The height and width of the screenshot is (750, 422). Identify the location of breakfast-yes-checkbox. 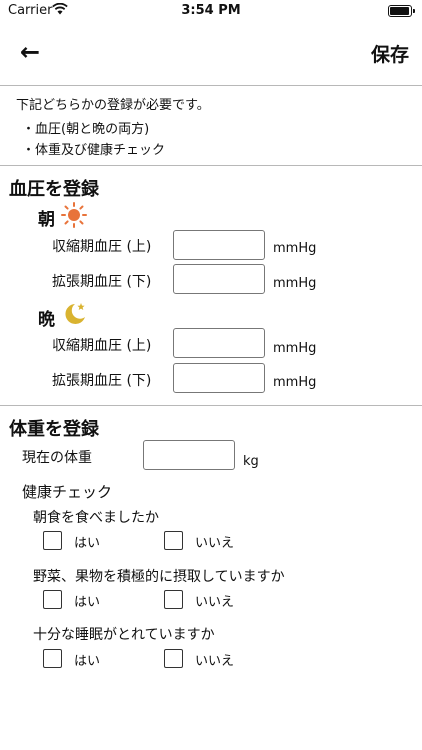
(52, 540).